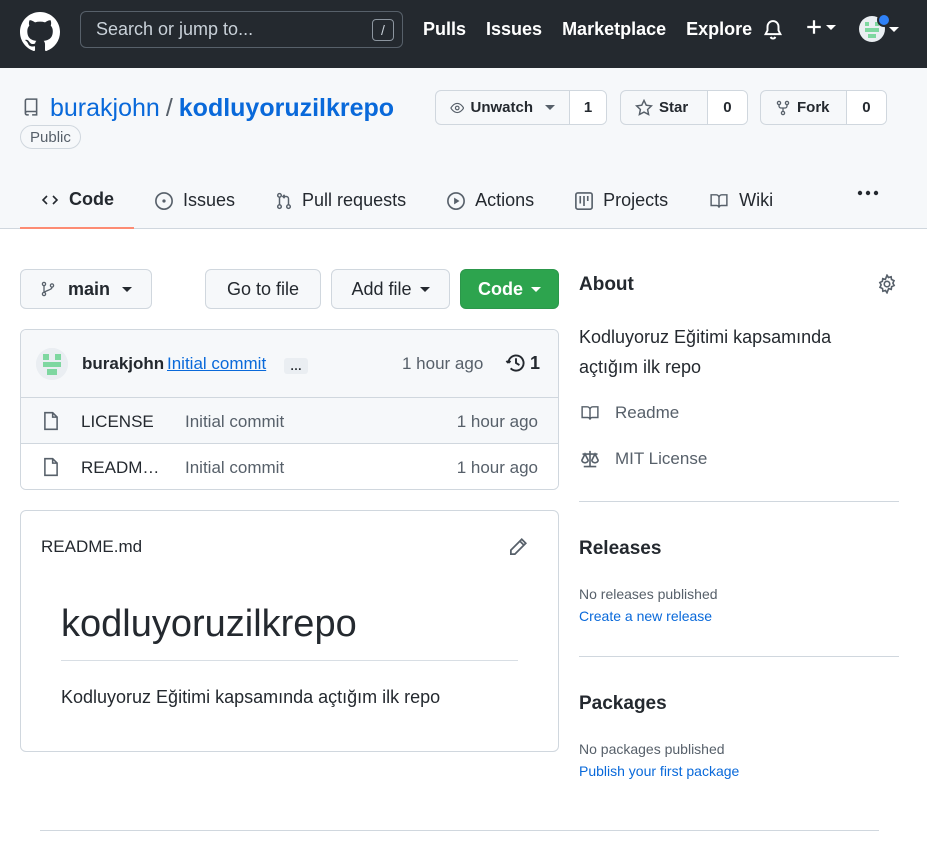 Image resolution: width=927 pixels, height=861 pixels. What do you see at coordinates (50, 199) in the screenshot?
I see `code-icon` at bounding box center [50, 199].